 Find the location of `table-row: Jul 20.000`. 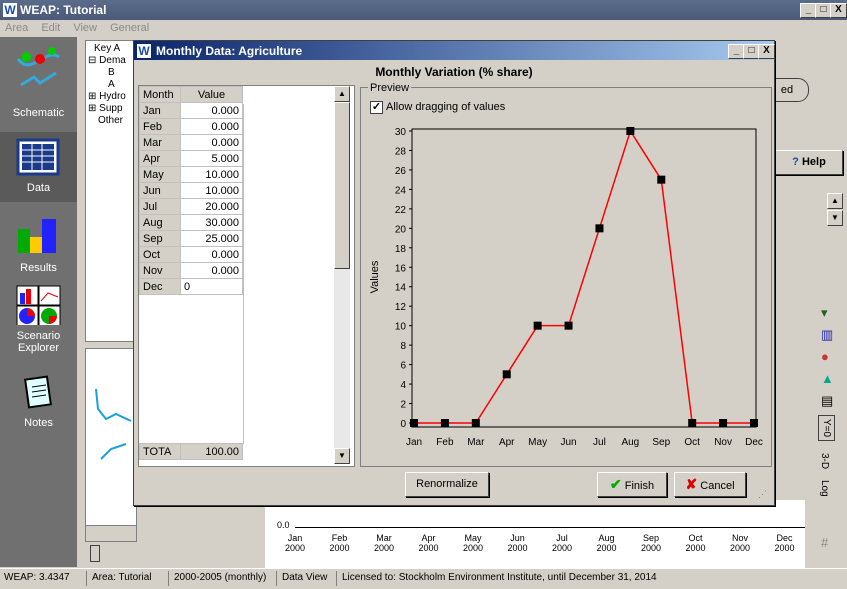

table-row: Jul 20.000 is located at coordinates (191, 206).